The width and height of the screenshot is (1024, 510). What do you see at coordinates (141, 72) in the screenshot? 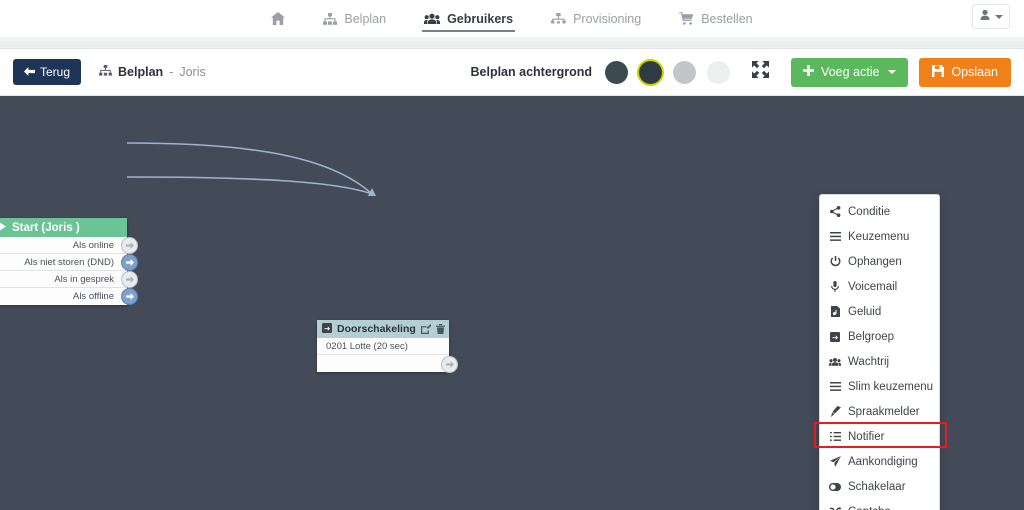
I see `breadcrumb-main: Belplan` at bounding box center [141, 72].